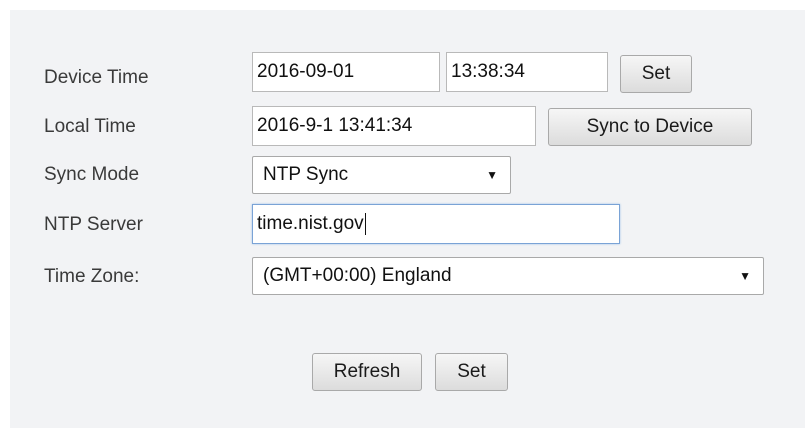 The height and width of the screenshot is (430, 805). Describe the element at coordinates (92, 276) in the screenshot. I see `time-zone-label: Time Zone:` at that location.